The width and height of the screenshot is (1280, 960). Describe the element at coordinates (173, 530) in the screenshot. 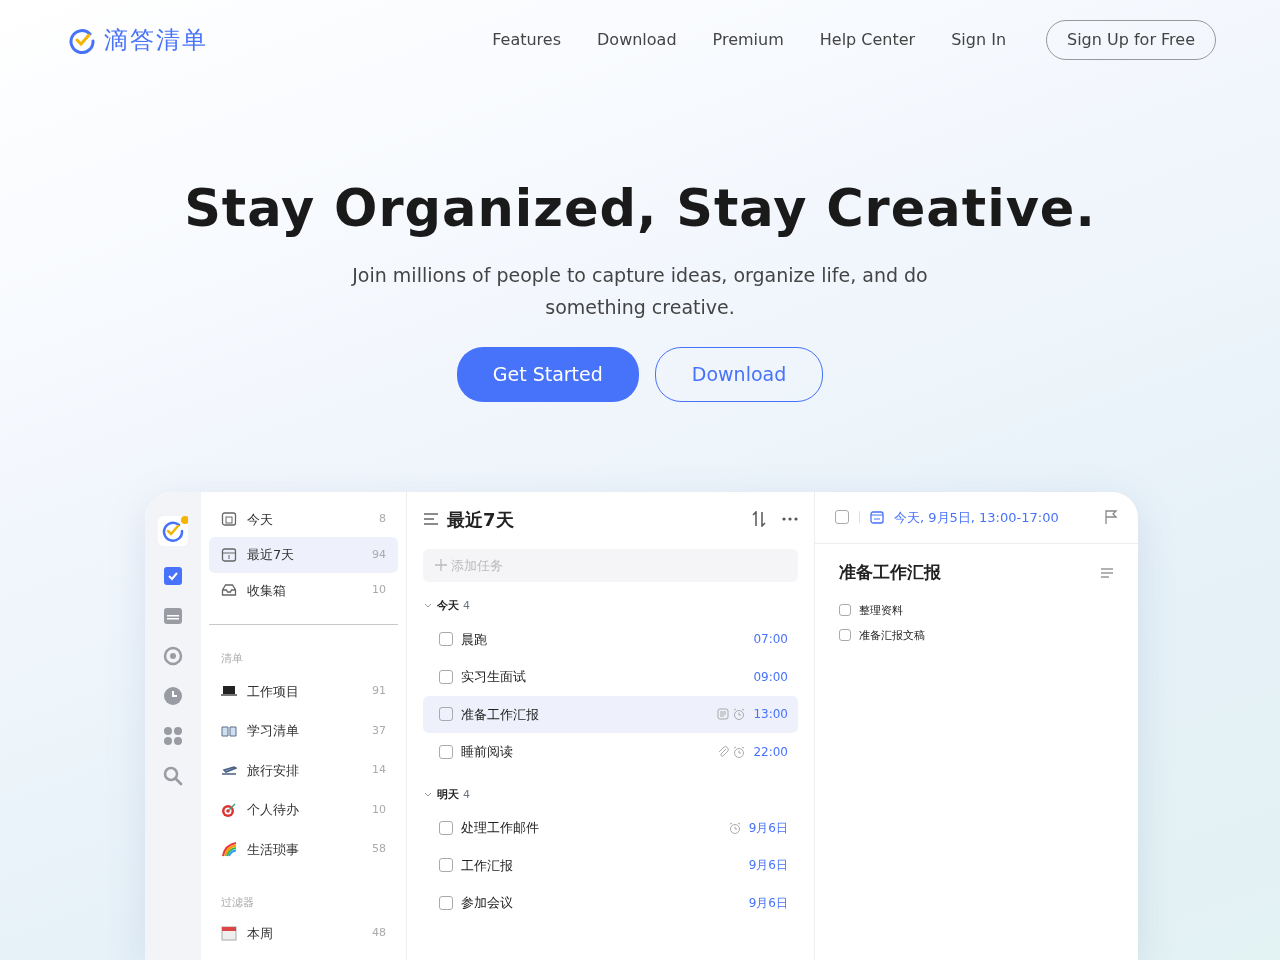

I see `app-logo-icon` at that location.